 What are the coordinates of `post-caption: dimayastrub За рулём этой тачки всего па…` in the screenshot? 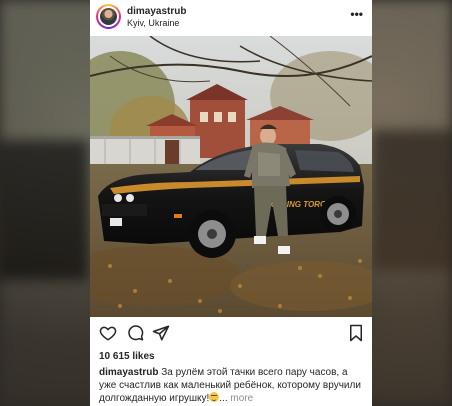 It's located at (232, 386).